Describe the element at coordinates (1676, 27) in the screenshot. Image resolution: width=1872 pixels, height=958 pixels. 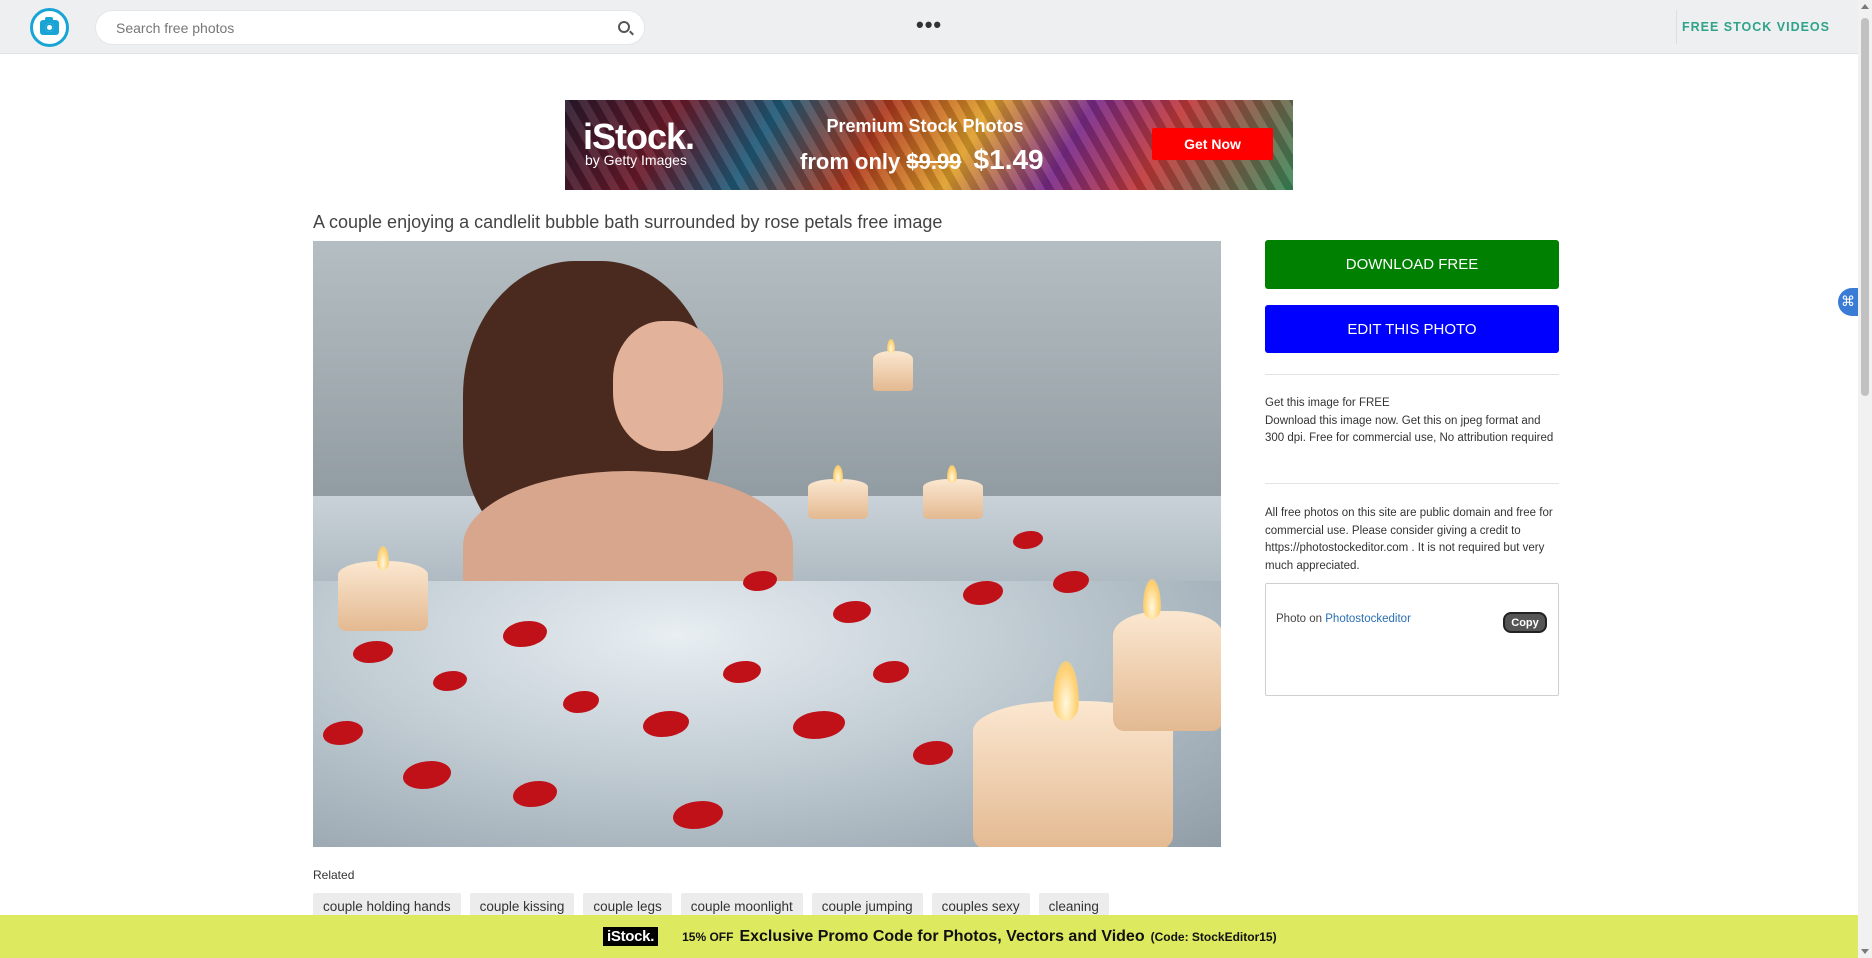
I see `header-divider` at that location.